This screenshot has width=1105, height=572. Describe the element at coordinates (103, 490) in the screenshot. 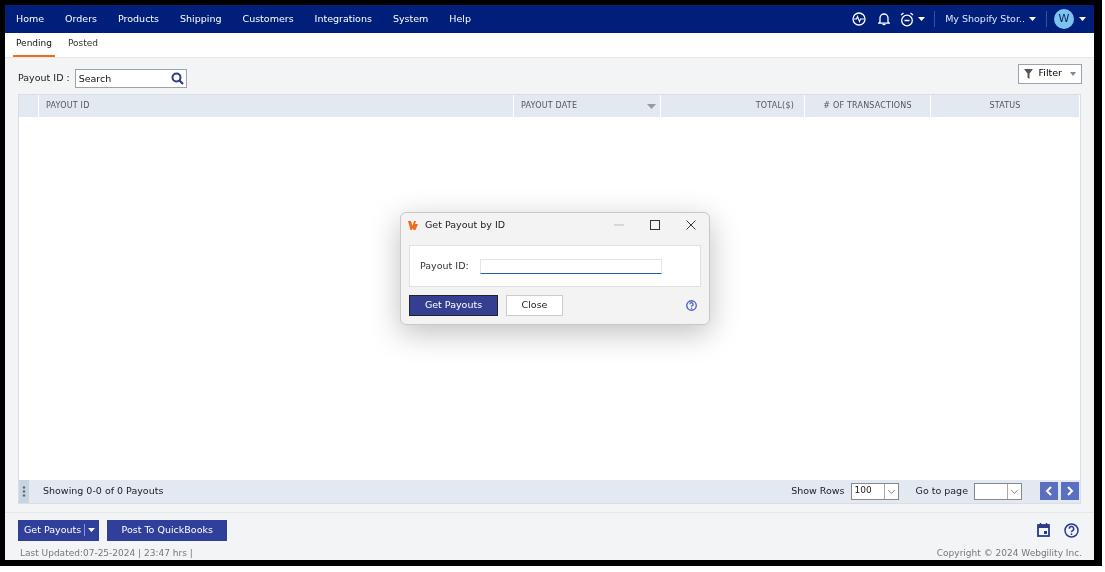

I see `row-count-text: Showing 0-0 of 0 Payouts` at that location.